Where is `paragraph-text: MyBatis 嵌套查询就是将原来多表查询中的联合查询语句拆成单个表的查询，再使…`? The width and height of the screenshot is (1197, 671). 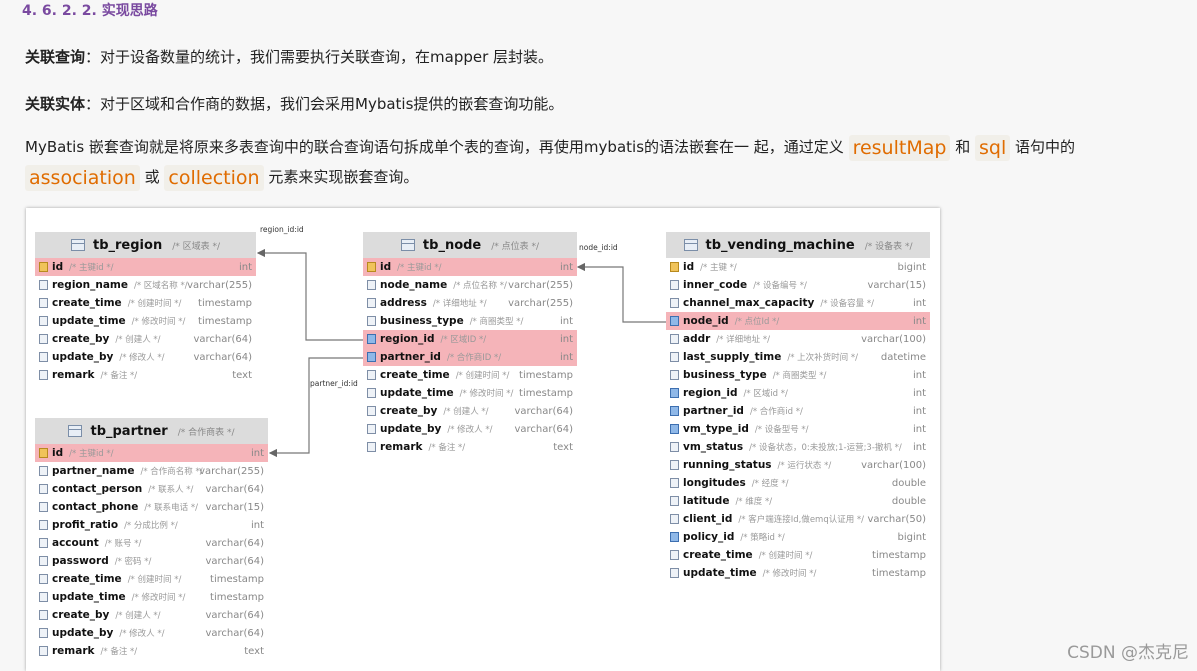 paragraph-text: MyBatis 嵌套查询就是将原来多表查询中的联合查询语句拆成单个表的查询，再使… is located at coordinates (434, 147).